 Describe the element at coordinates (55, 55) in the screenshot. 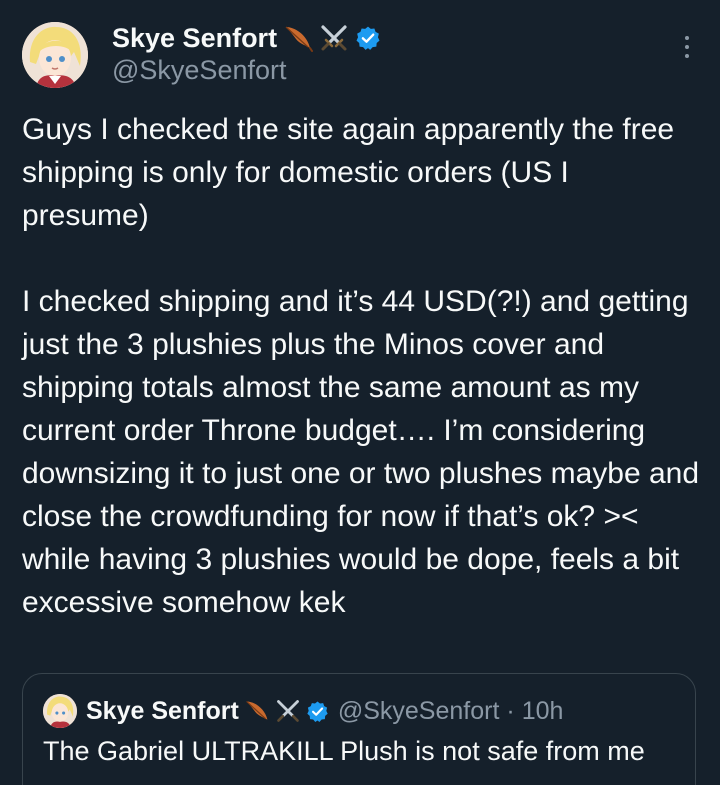

I see `author-avatar` at that location.